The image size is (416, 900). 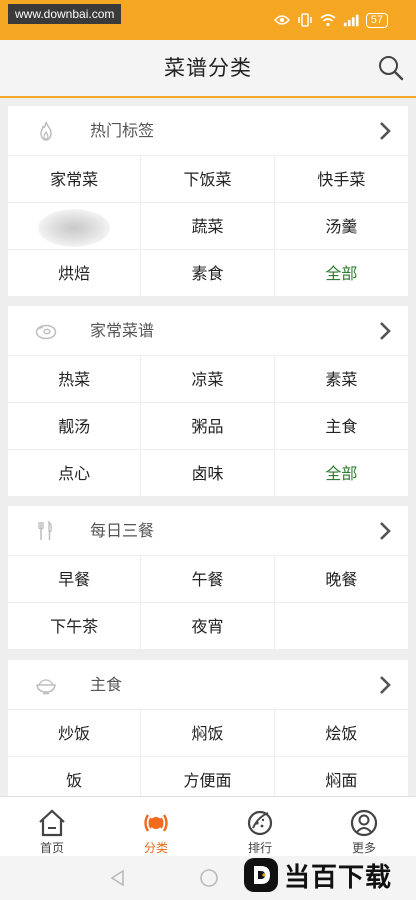 I want to click on tab-category: 分类, so click(x=156, y=826).